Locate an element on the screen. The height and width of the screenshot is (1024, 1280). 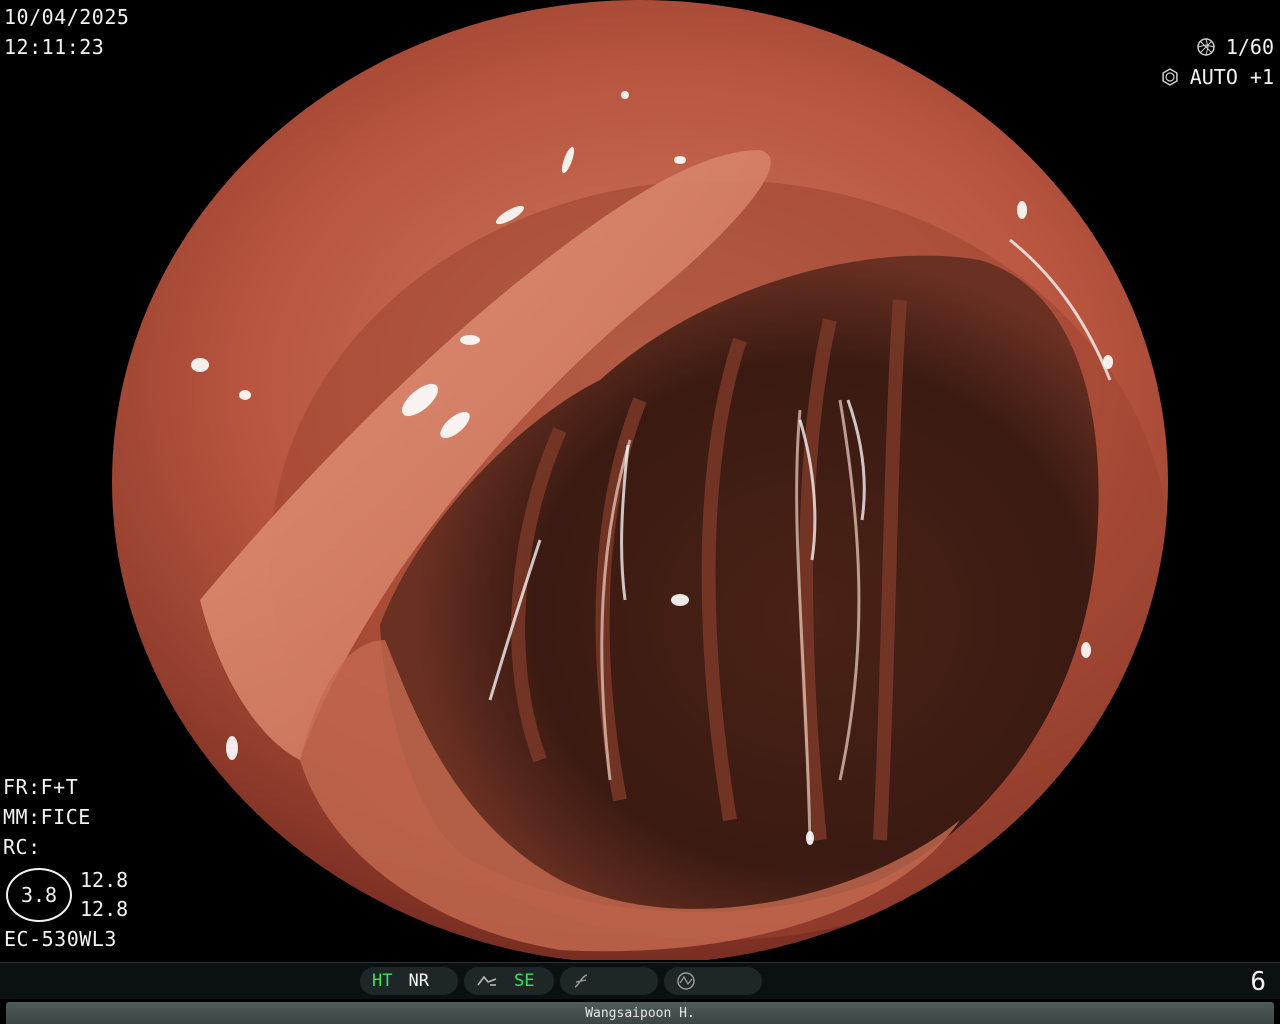
iris-readout: AUTO +1 is located at coordinates (1231, 77).